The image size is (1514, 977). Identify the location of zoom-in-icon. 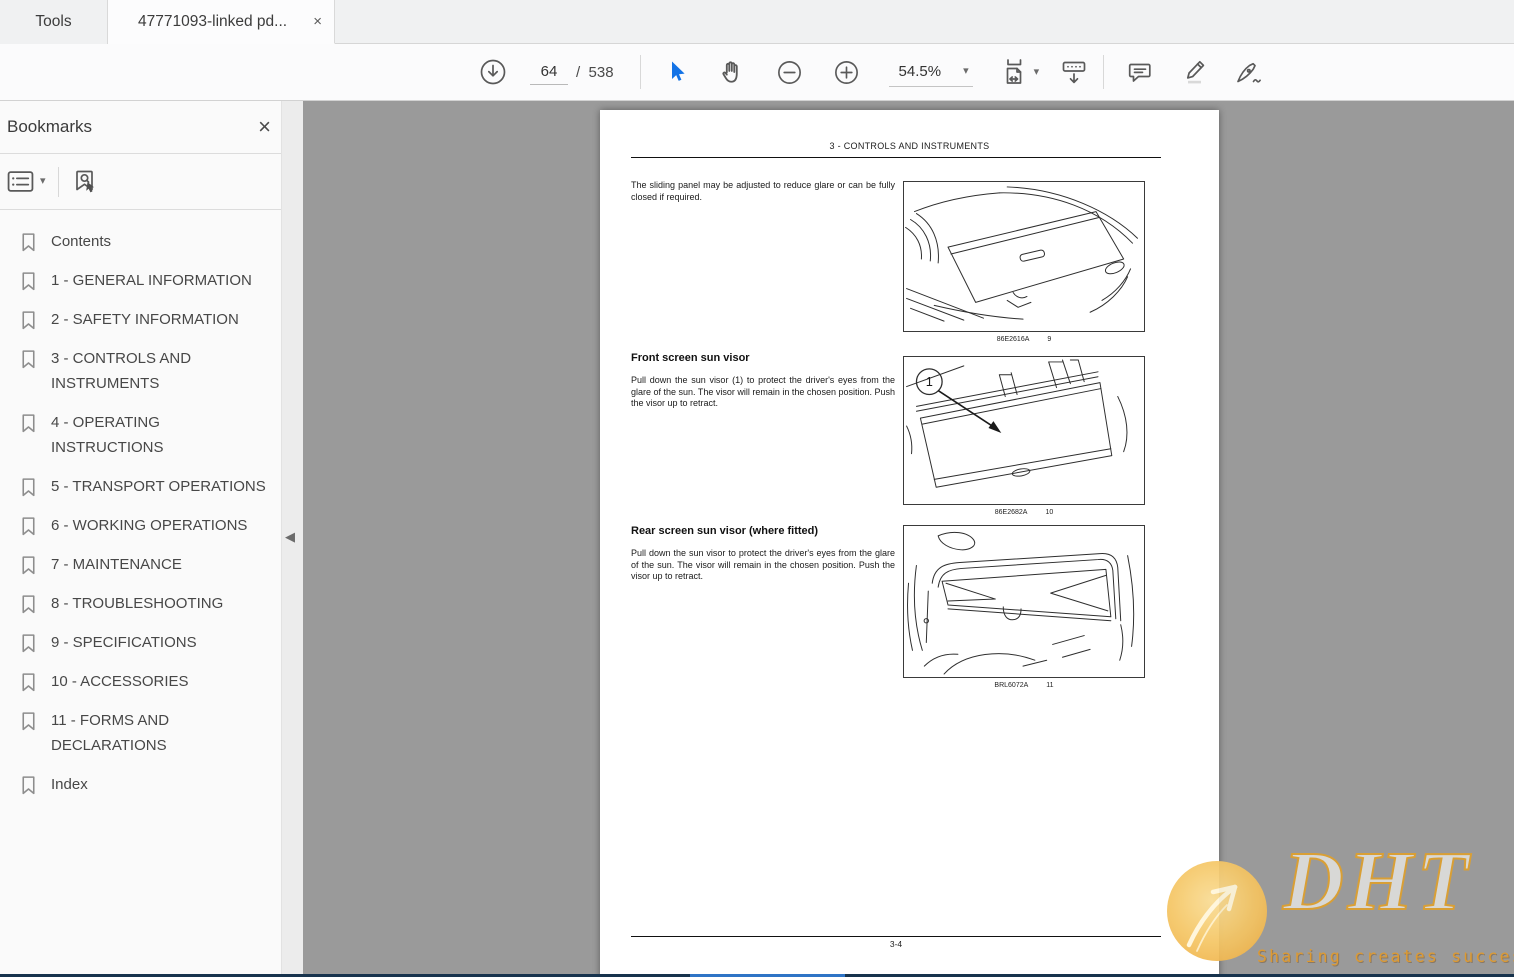
(846, 72).